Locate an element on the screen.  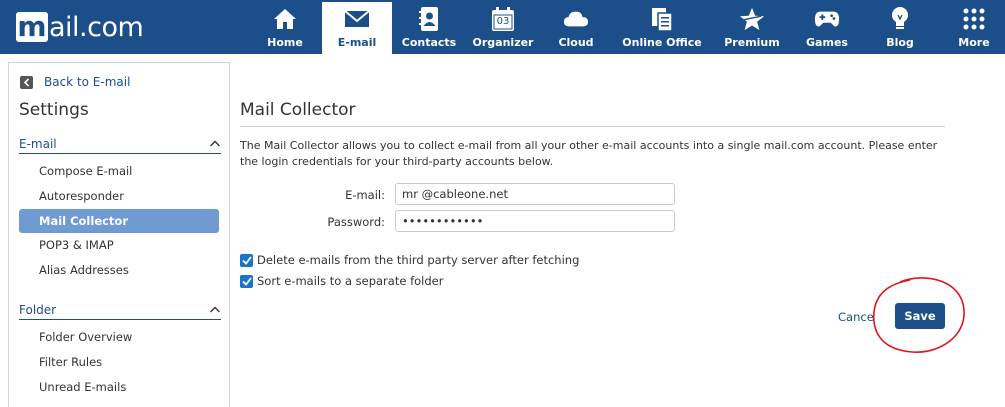
section-heading: Folder is located at coordinates (38, 309).